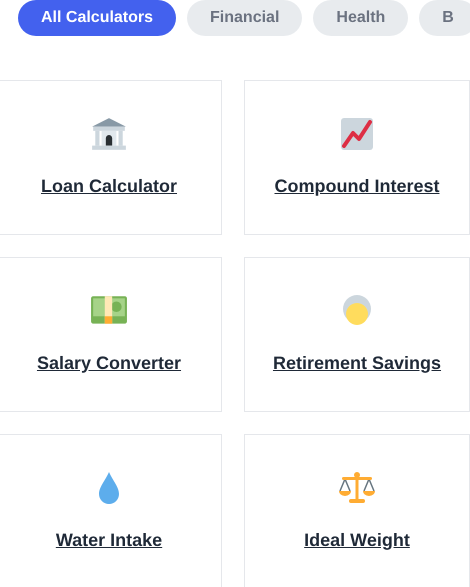  Describe the element at coordinates (111, 510) in the screenshot. I see `calculator-card: Water Intake` at that location.